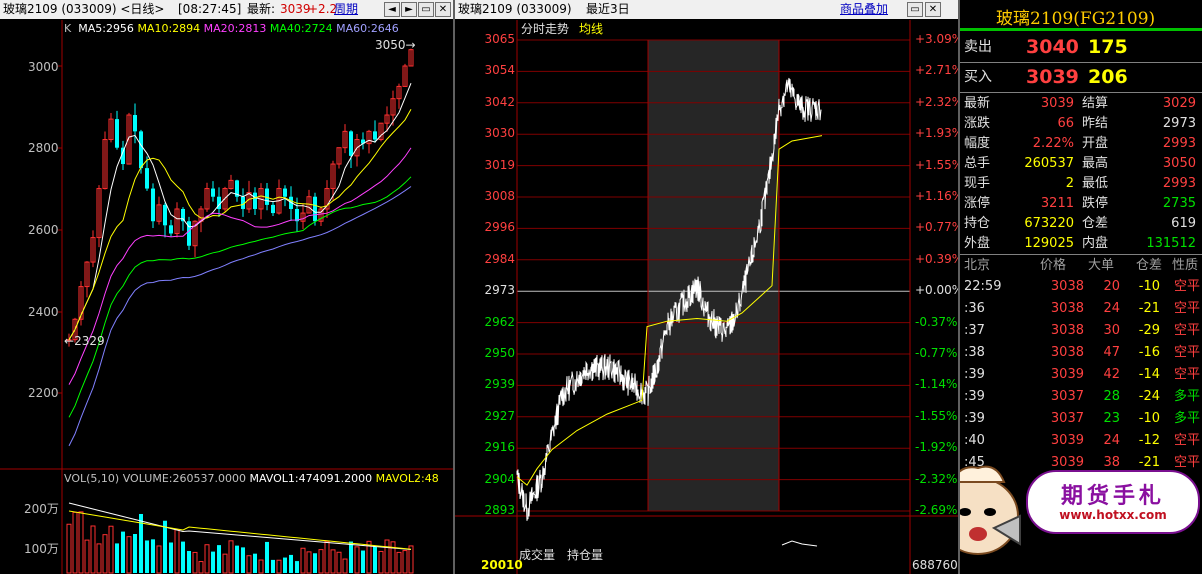 This screenshot has height=574, width=1202. What do you see at coordinates (1095, 103) in the screenshot?
I see `stats-label: 结算` at bounding box center [1095, 103].